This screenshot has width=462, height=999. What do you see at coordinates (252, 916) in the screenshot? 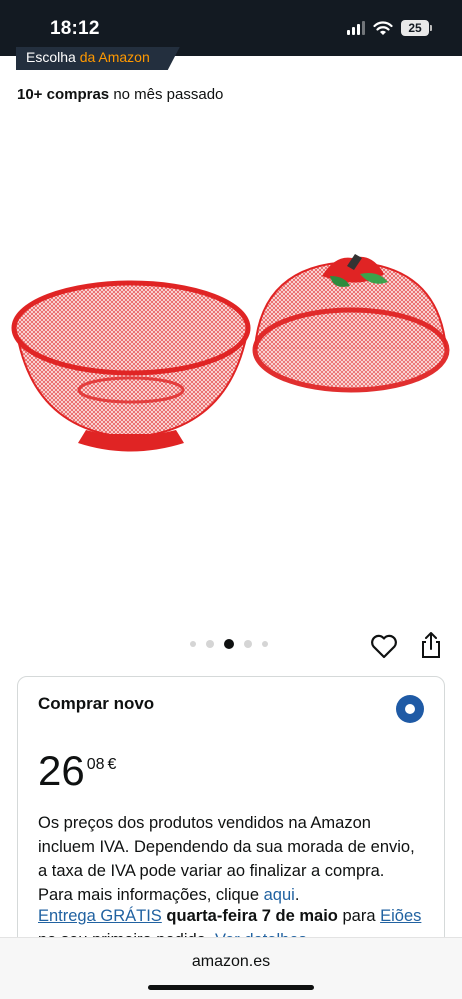
I see `delivery-date: quarta-feira 7 de maio` at bounding box center [252, 916].